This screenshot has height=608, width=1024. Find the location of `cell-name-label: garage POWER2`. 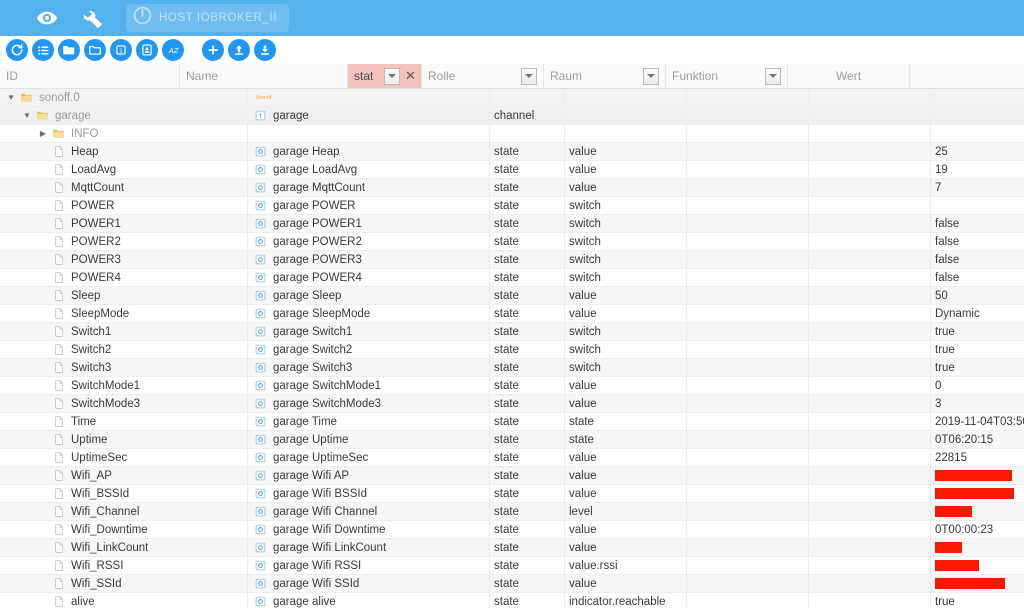

cell-name-label: garage POWER2 is located at coordinates (317, 241).